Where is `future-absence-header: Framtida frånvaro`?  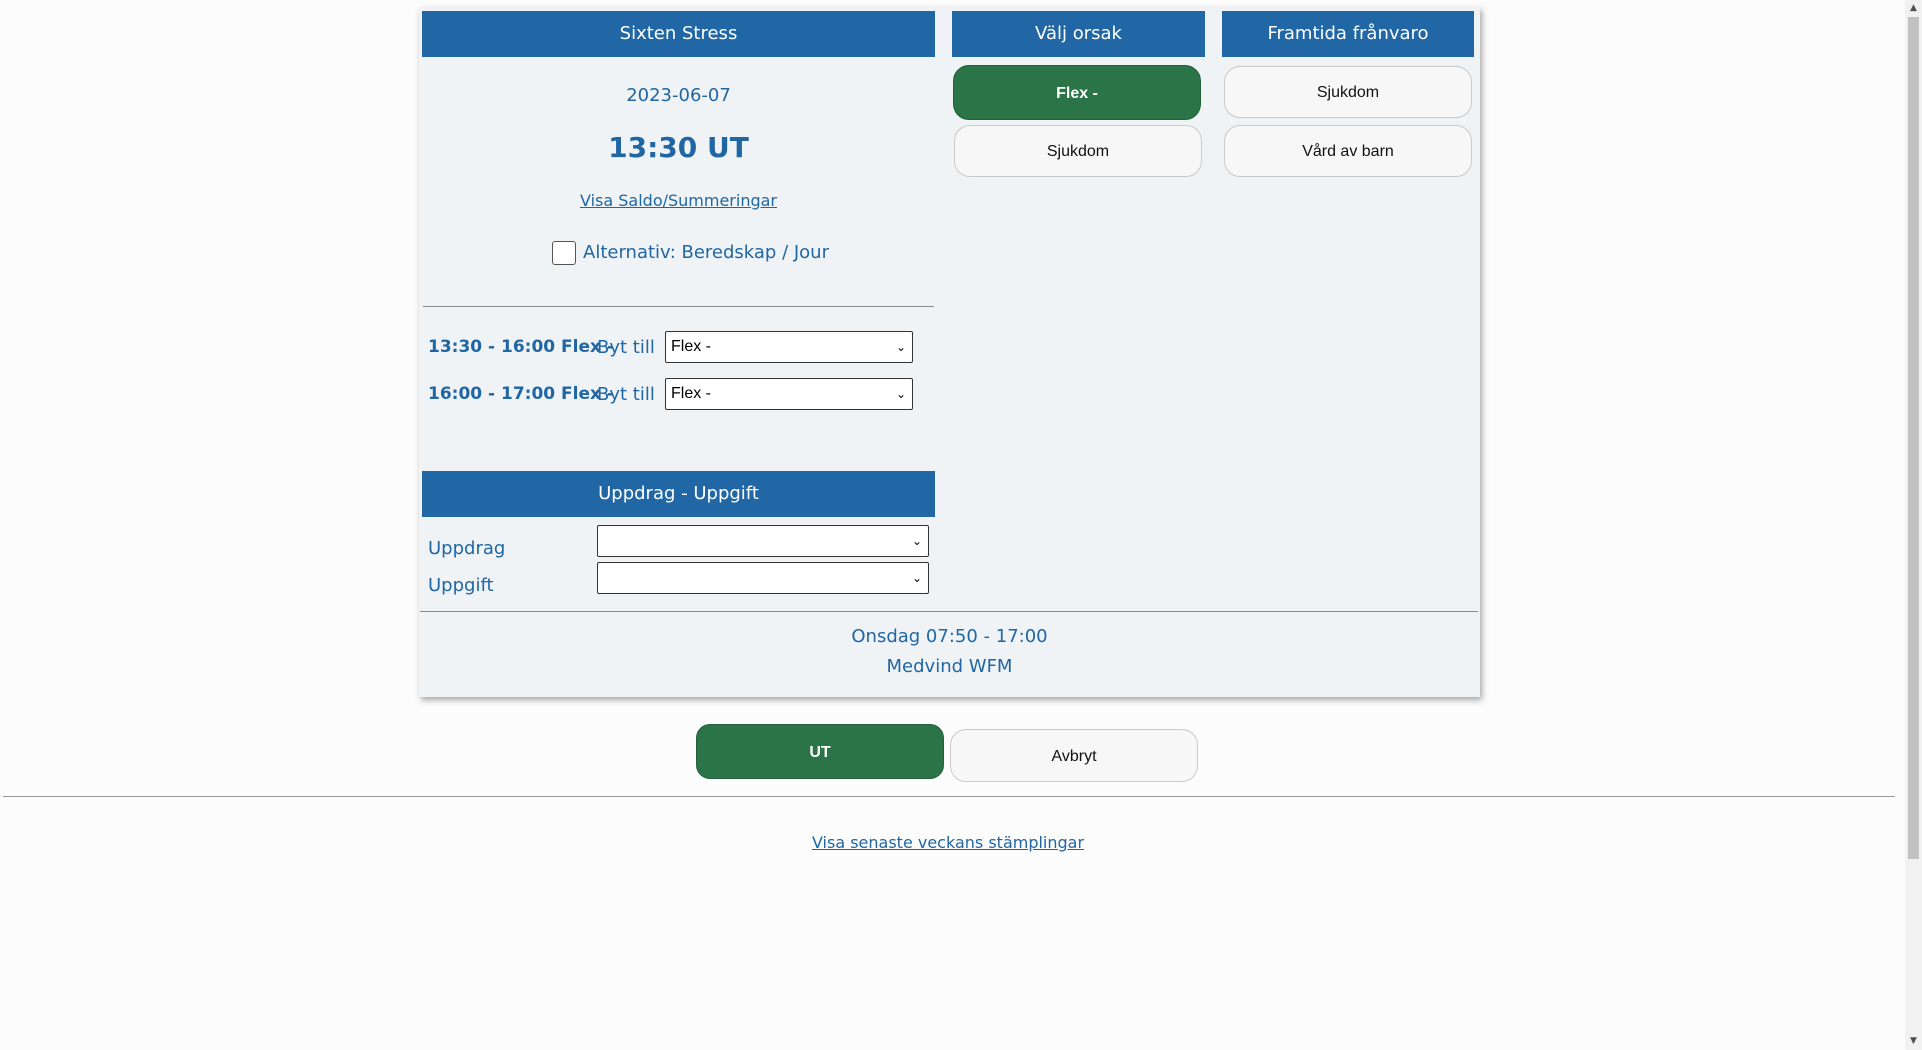 future-absence-header: Framtida frånvaro is located at coordinates (1348, 34).